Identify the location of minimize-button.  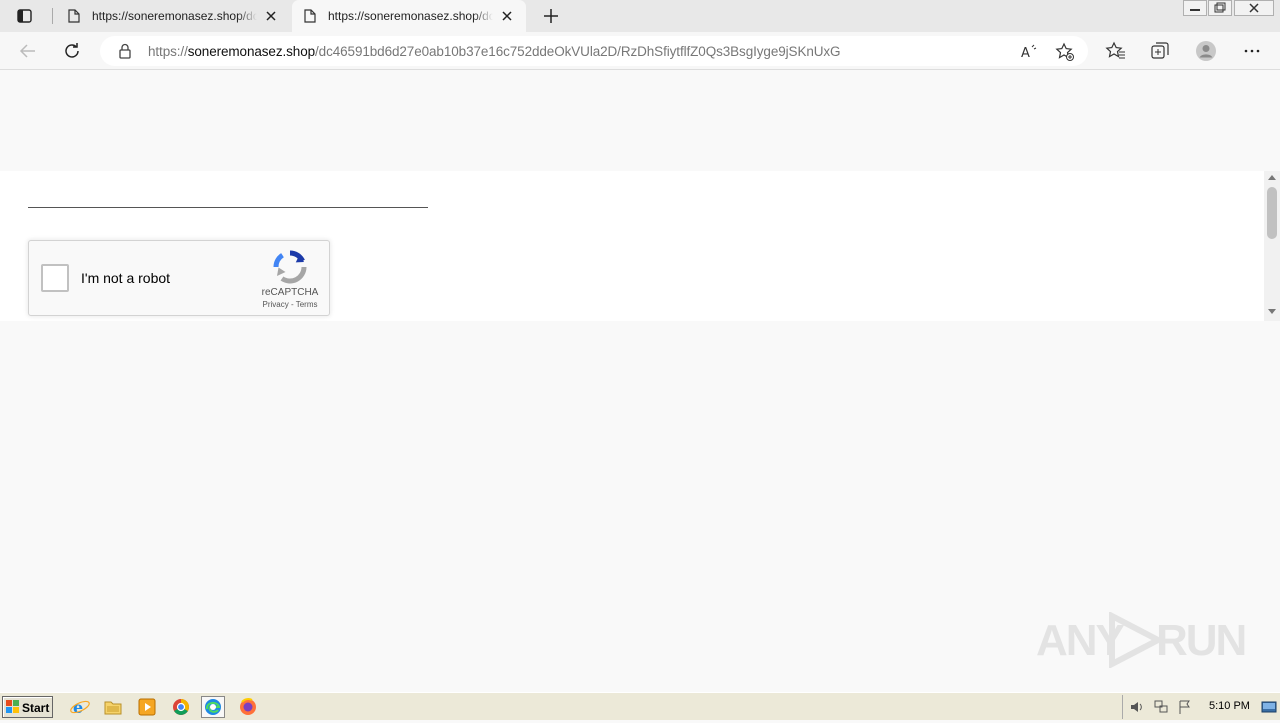
(1195, 8).